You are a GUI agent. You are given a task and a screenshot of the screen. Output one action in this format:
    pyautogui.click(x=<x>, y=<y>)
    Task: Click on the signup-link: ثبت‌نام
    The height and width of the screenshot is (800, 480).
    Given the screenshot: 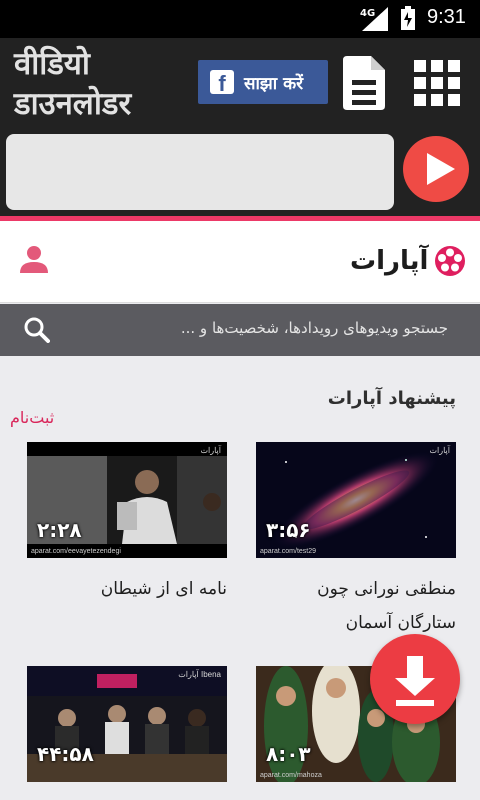 What is the action you would take?
    pyautogui.click(x=32, y=417)
    